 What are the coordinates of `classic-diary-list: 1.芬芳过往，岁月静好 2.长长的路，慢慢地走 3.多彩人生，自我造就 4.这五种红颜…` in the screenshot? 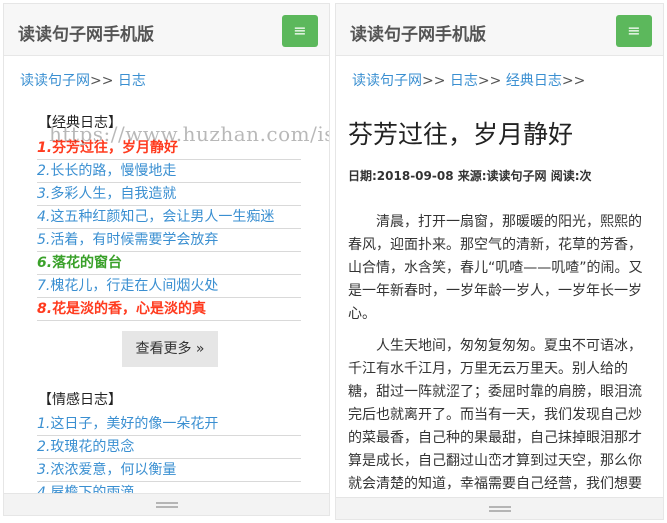 It's located at (169, 229).